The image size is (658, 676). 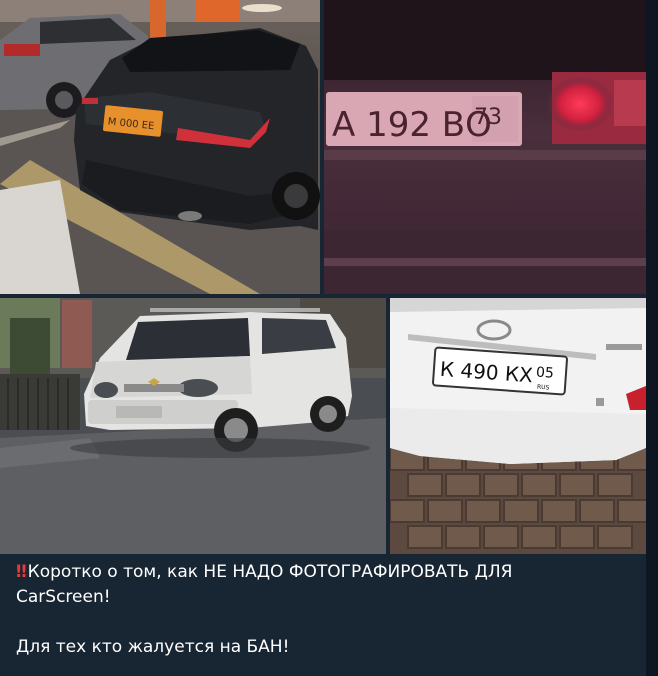 I want to click on message-line-2: CarScreen!, so click(x=63, y=597).